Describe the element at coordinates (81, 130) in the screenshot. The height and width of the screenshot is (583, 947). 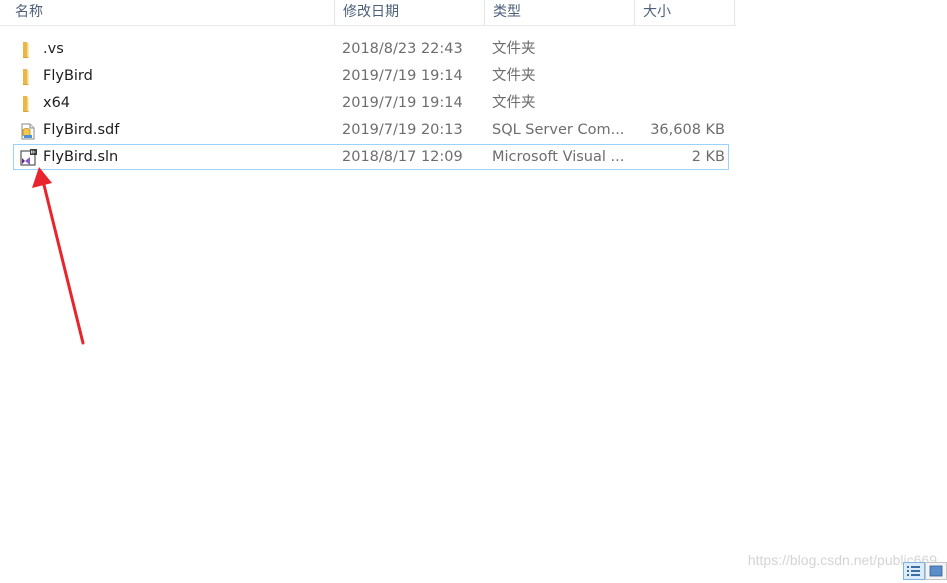
I see `file-name: FlyBird.sdf` at that location.